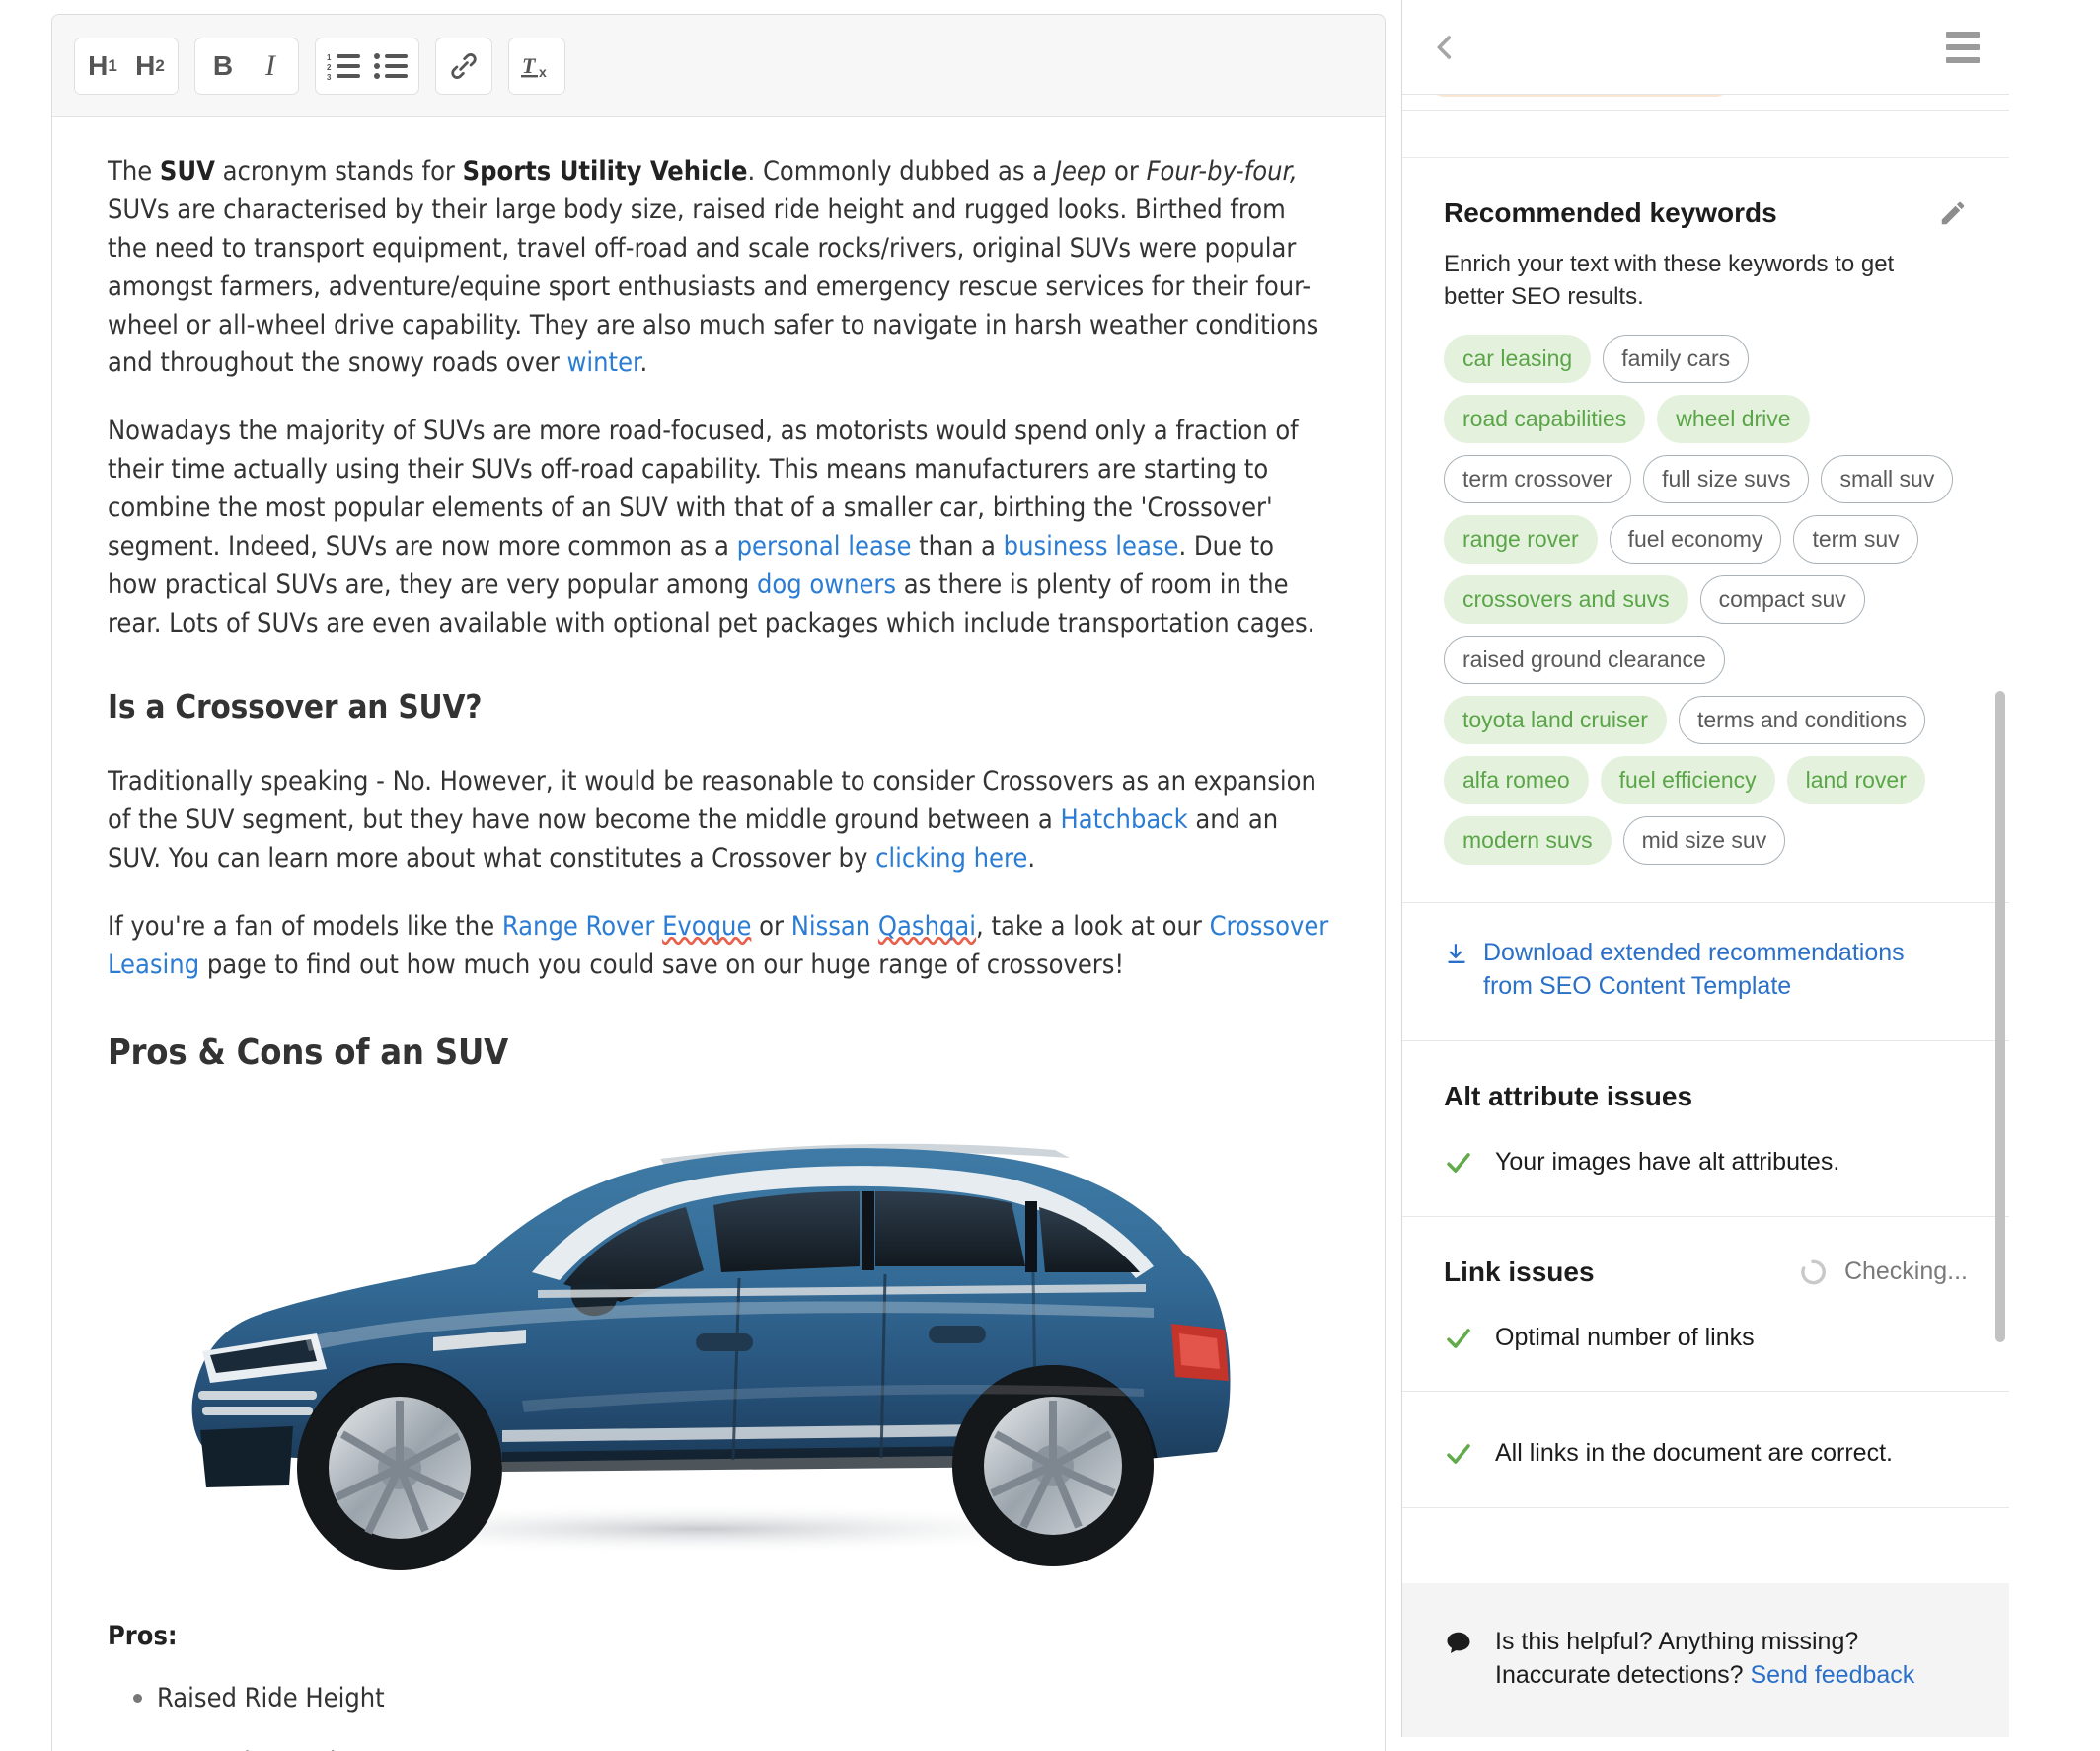 The width and height of the screenshot is (2100, 1751). What do you see at coordinates (1953, 213) in the screenshot?
I see `pencil-icon` at bounding box center [1953, 213].